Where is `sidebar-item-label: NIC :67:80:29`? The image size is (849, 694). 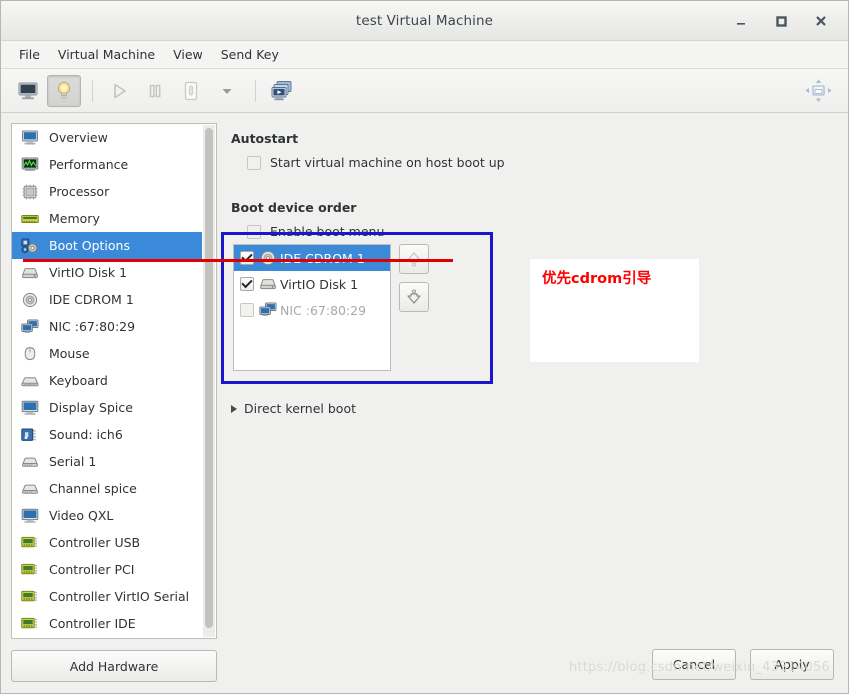
sidebar-item-label: NIC :67:80:29 is located at coordinates (92, 326).